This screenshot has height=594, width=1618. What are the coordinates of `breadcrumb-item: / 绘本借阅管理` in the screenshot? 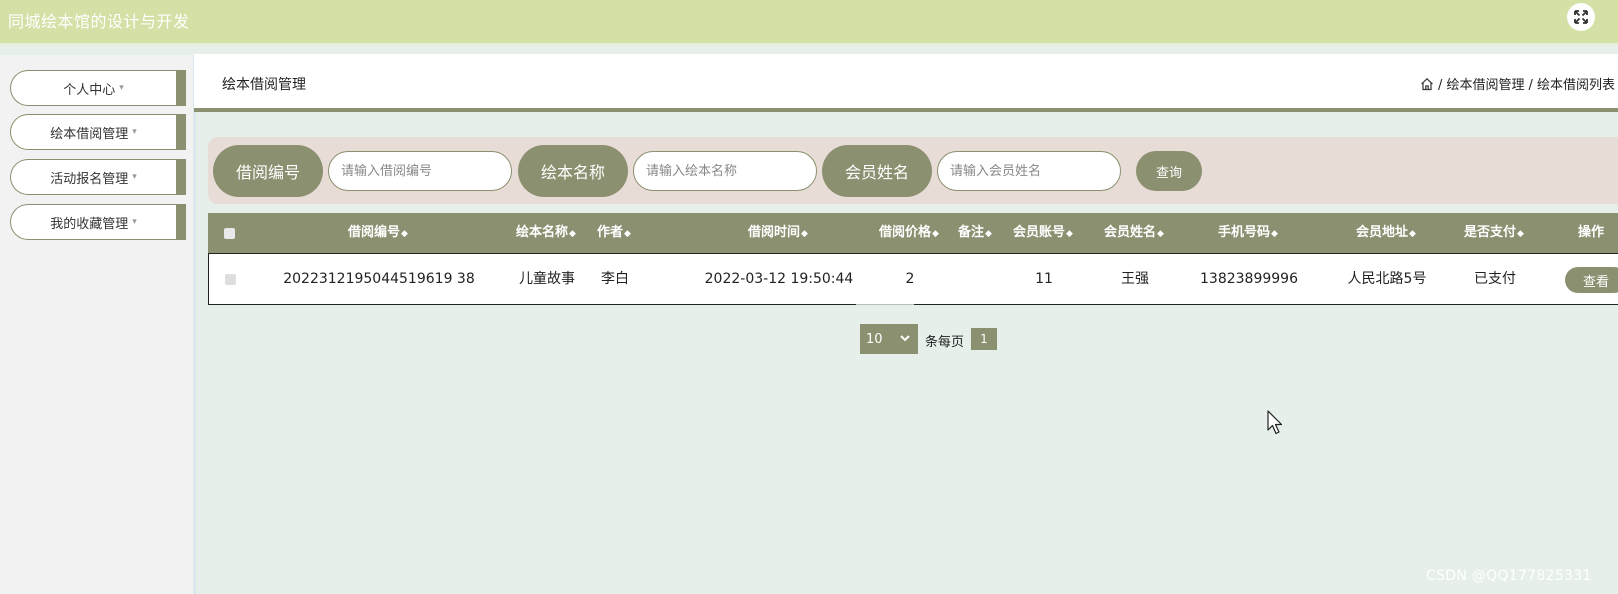 It's located at (1481, 83).